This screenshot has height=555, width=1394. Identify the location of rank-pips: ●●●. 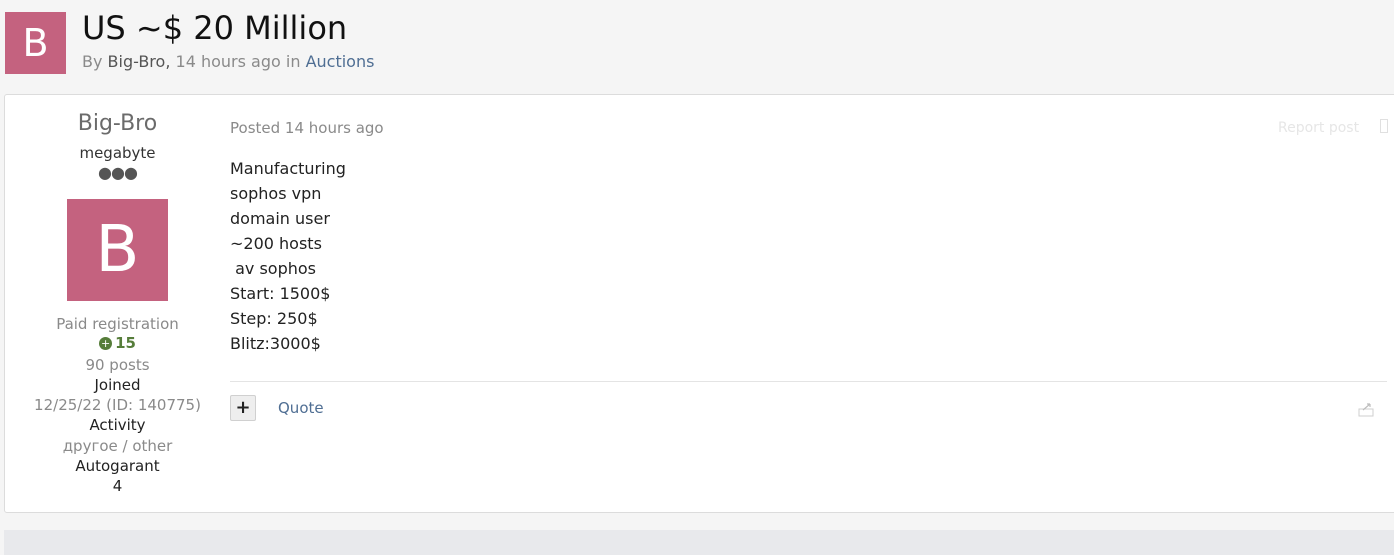
(118, 172).